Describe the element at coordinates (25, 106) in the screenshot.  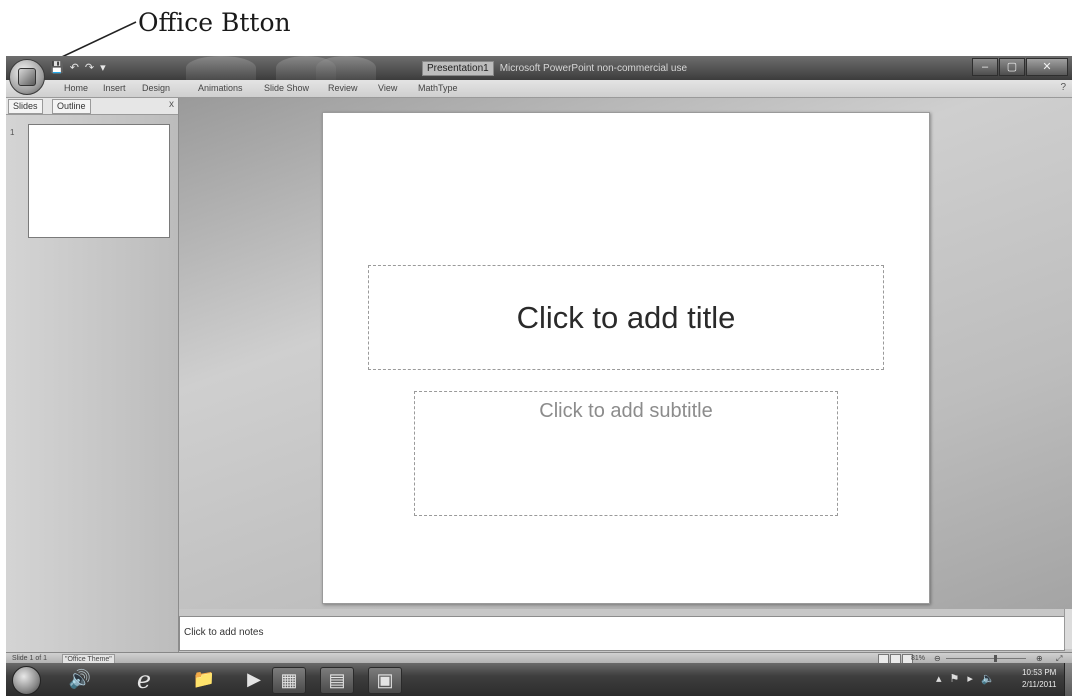
I see `tab-slides: Slides` at that location.